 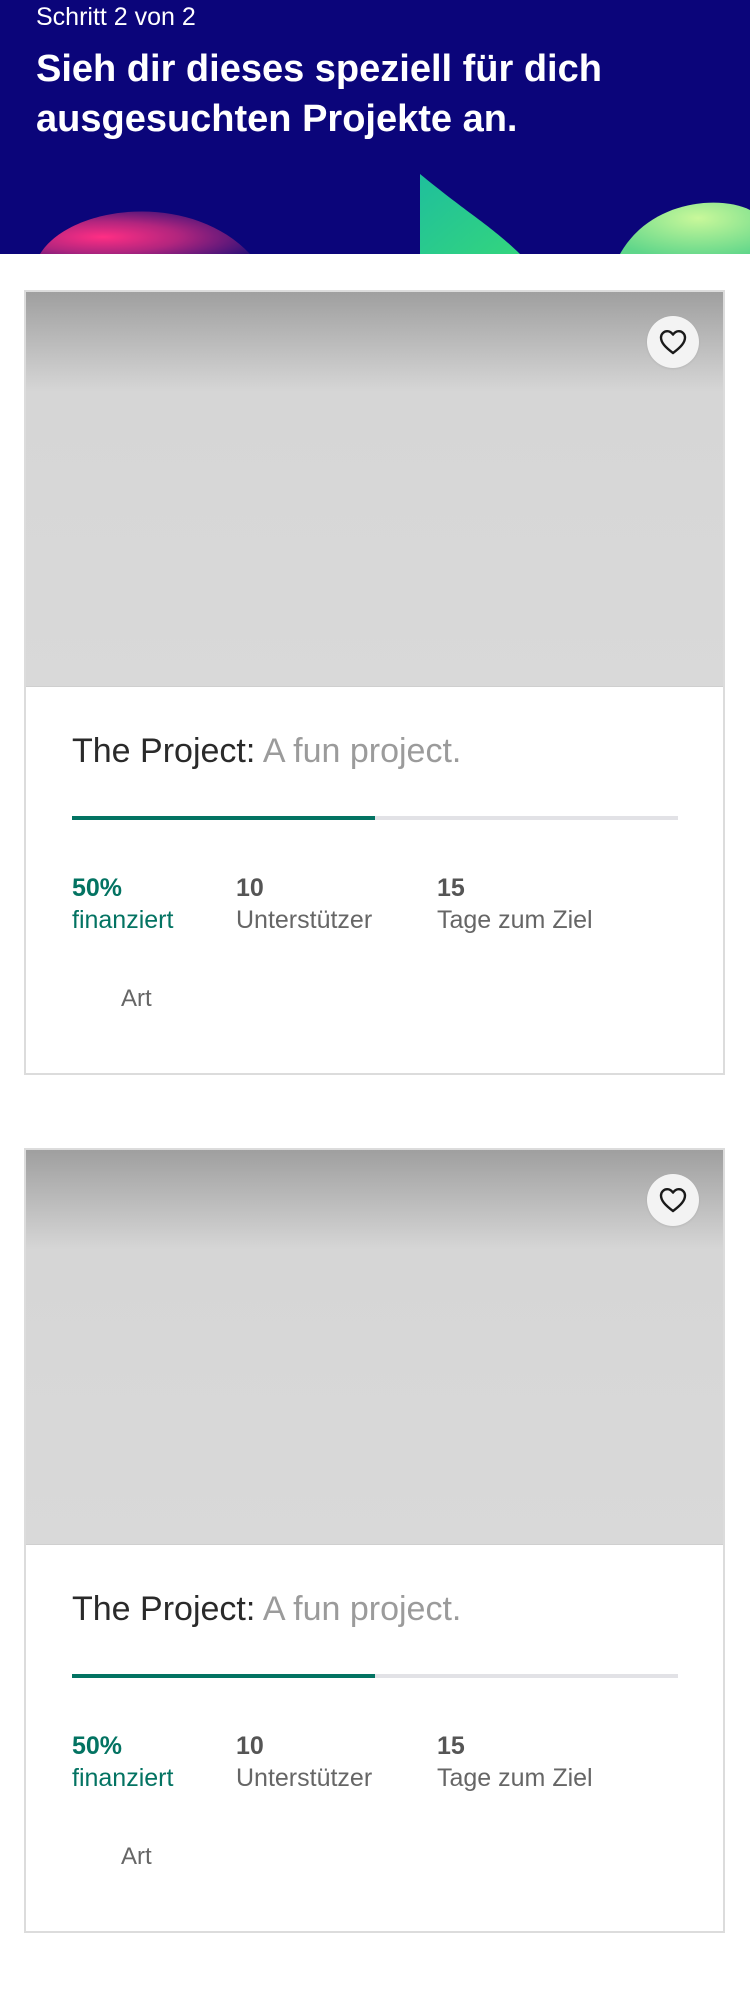 What do you see at coordinates (685, 228) in the screenshot?
I see `lime-blob-shape` at bounding box center [685, 228].